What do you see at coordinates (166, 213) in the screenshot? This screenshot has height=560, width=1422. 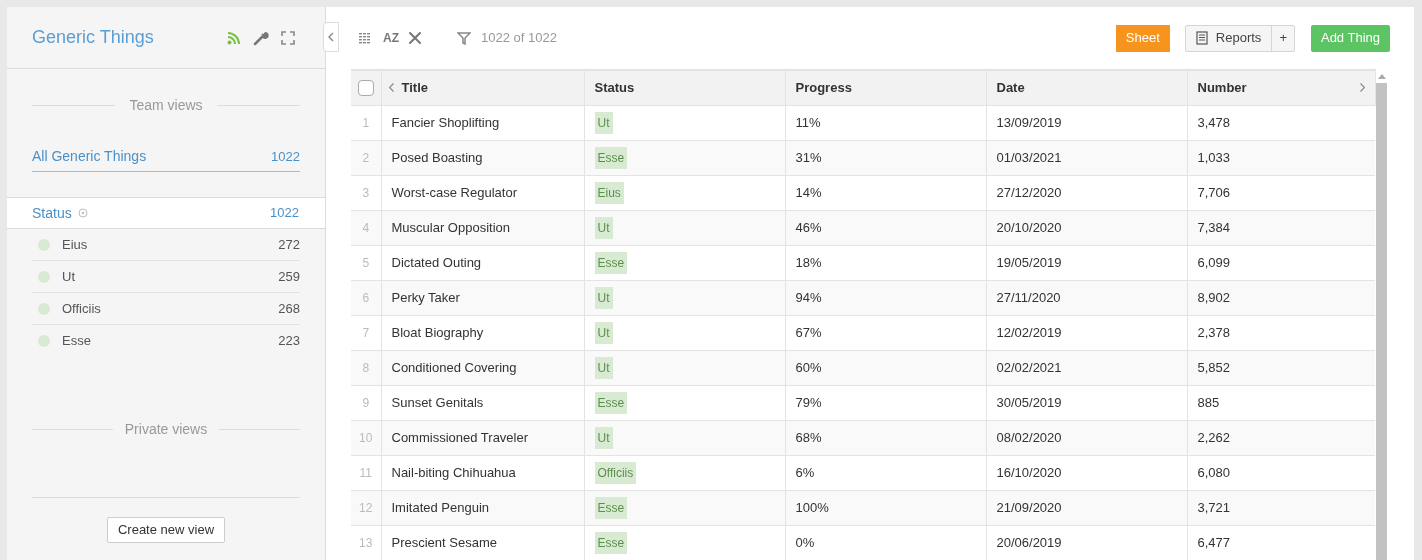 I see `filter-group-header: Status 1022` at bounding box center [166, 213].